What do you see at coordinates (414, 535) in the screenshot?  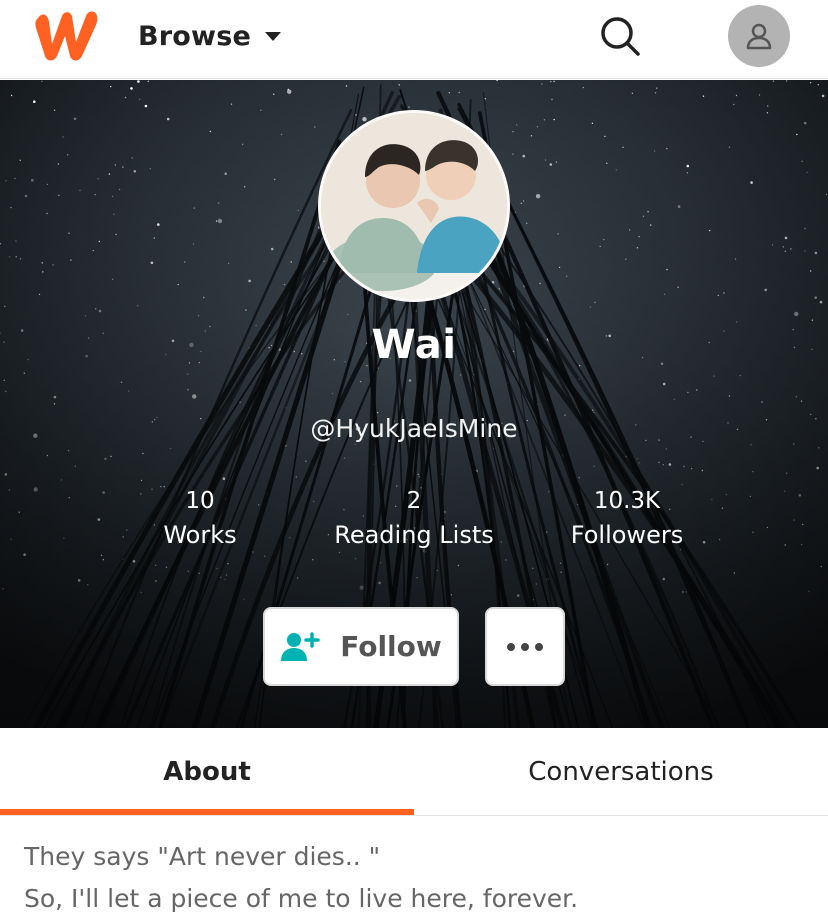 I see `stat-label: Reading Lists` at bounding box center [414, 535].